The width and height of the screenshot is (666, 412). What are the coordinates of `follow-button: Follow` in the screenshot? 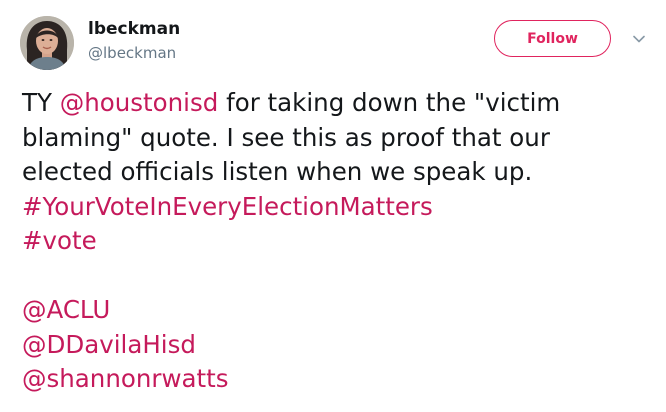 It's located at (552, 38).